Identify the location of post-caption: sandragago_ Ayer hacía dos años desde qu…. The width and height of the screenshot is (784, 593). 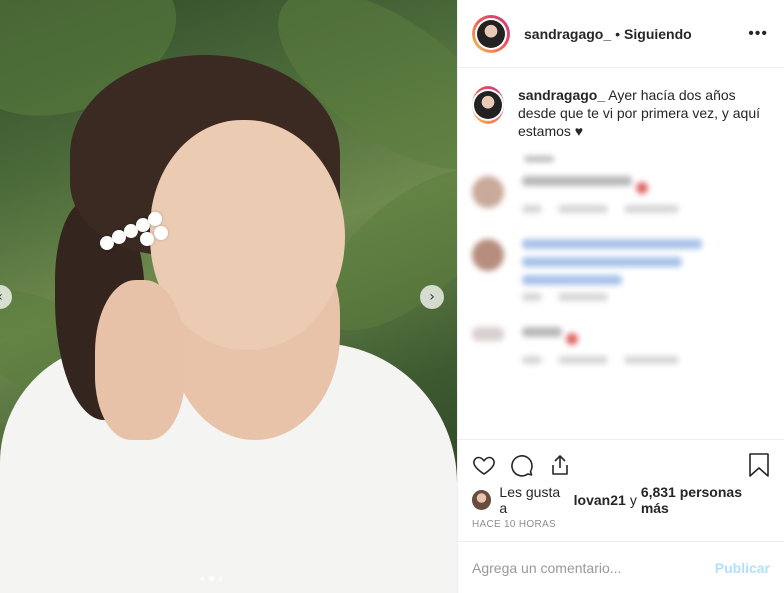
(620, 113).